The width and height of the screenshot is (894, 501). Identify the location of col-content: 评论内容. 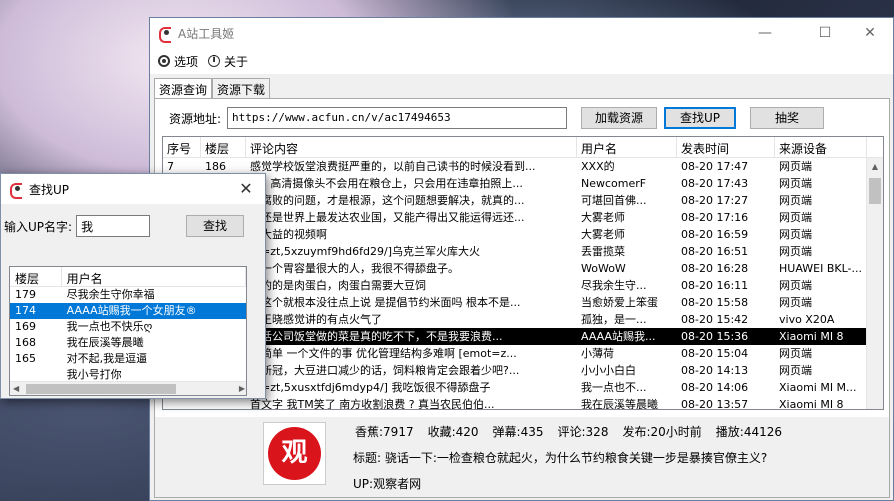
(411, 147).